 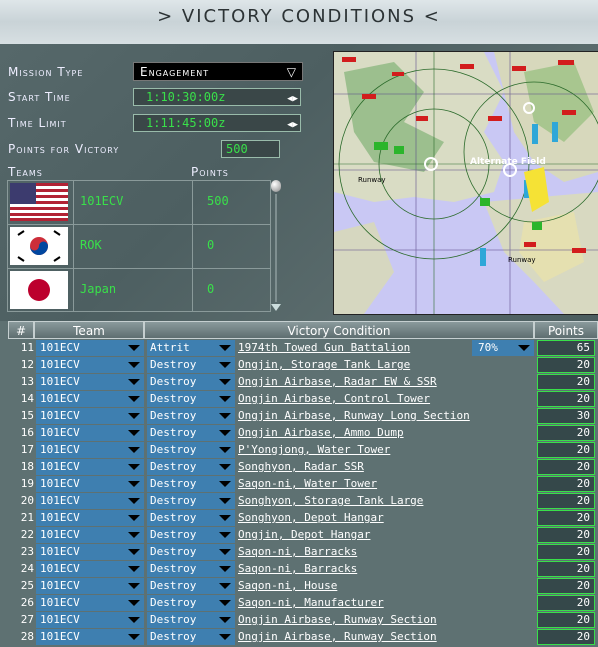 What do you see at coordinates (324, 365) in the screenshot?
I see `target-link: Ongjin, Storage Tank Large` at bounding box center [324, 365].